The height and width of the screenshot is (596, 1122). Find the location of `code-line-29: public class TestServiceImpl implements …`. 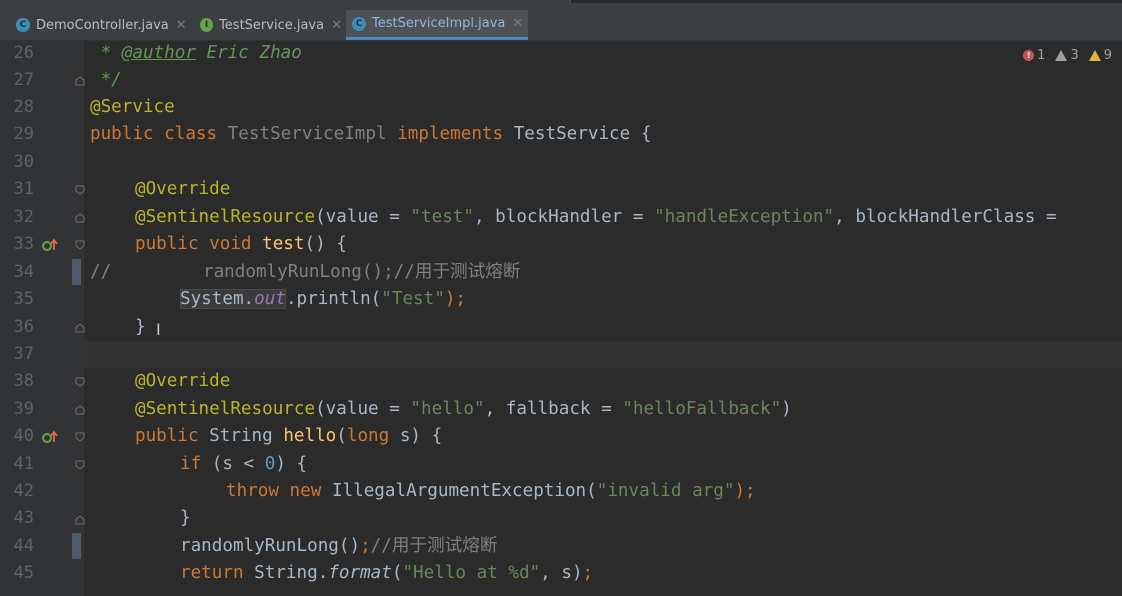

code-line-29: public class TestServiceImpl implements … is located at coordinates (371, 134).